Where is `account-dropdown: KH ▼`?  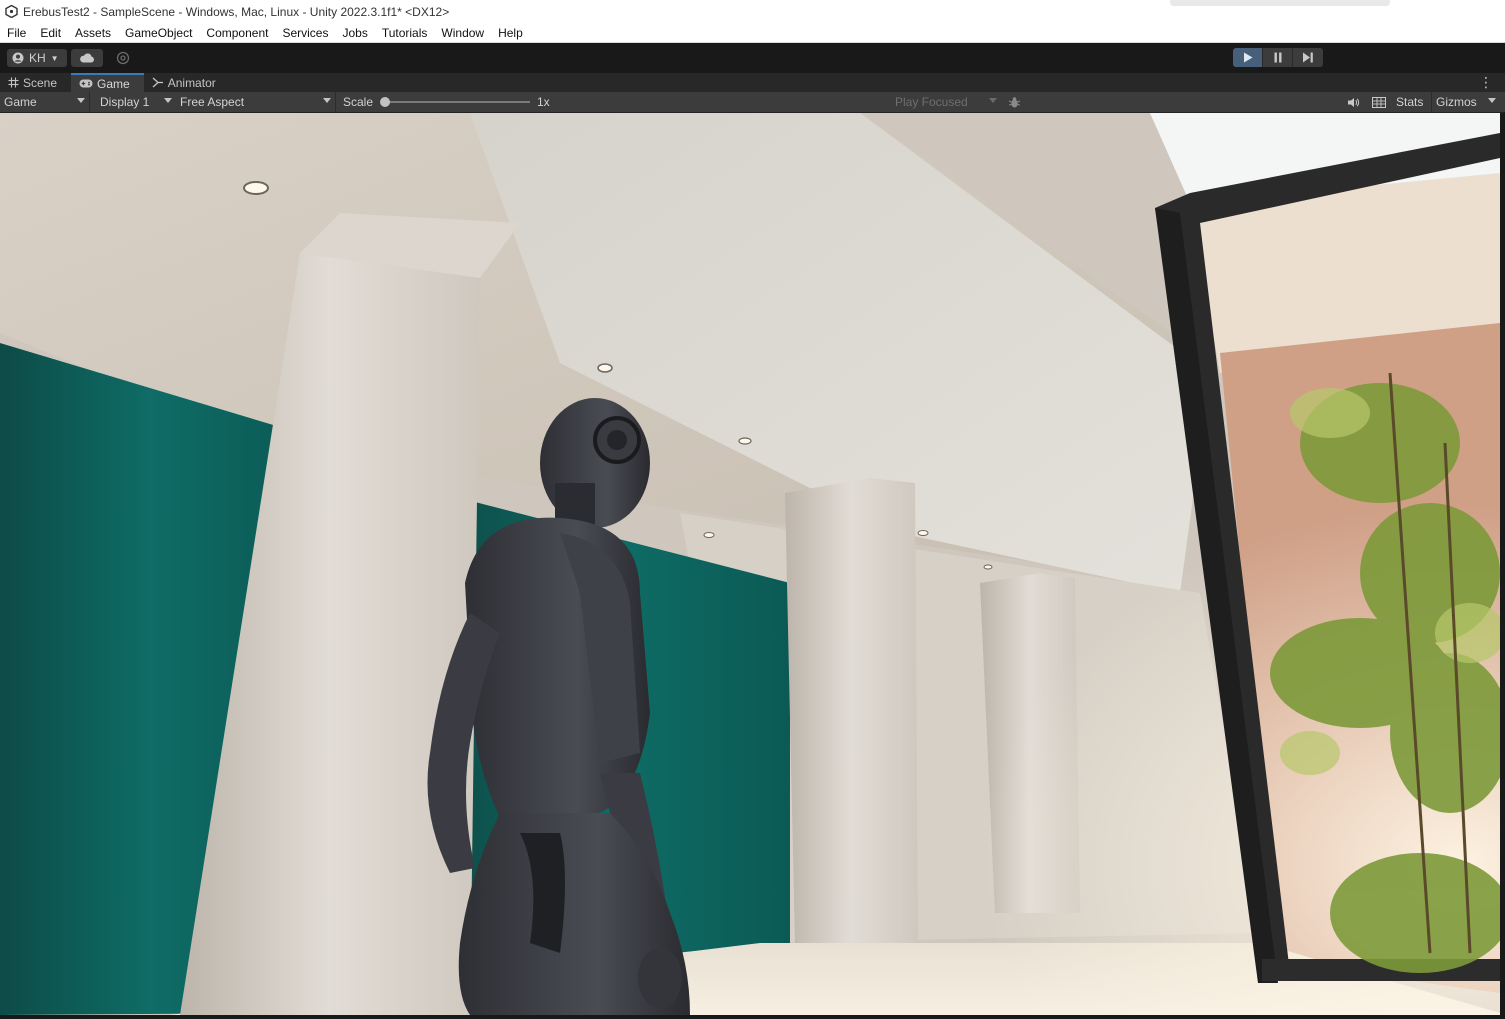 account-dropdown: KH ▼ is located at coordinates (37, 58).